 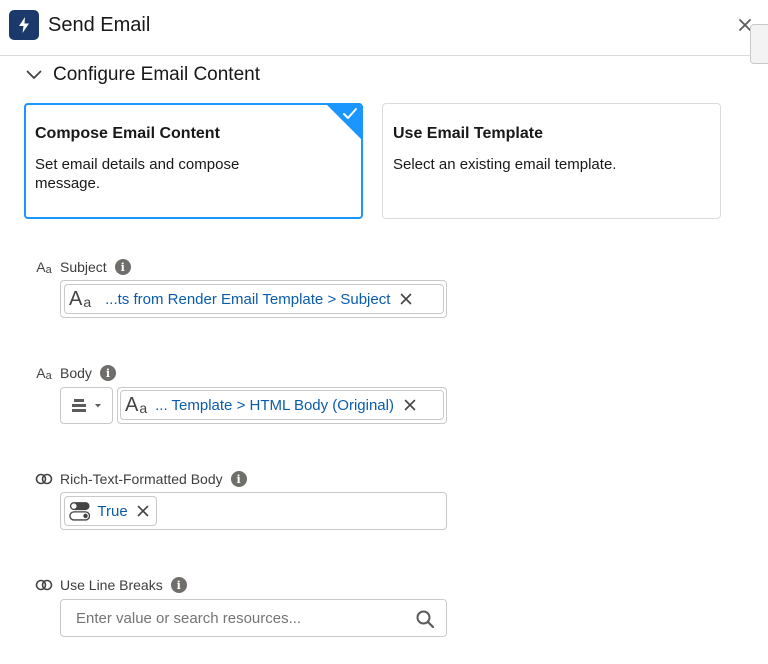 I want to click on option-title: Compose Email Content, so click(x=127, y=133).